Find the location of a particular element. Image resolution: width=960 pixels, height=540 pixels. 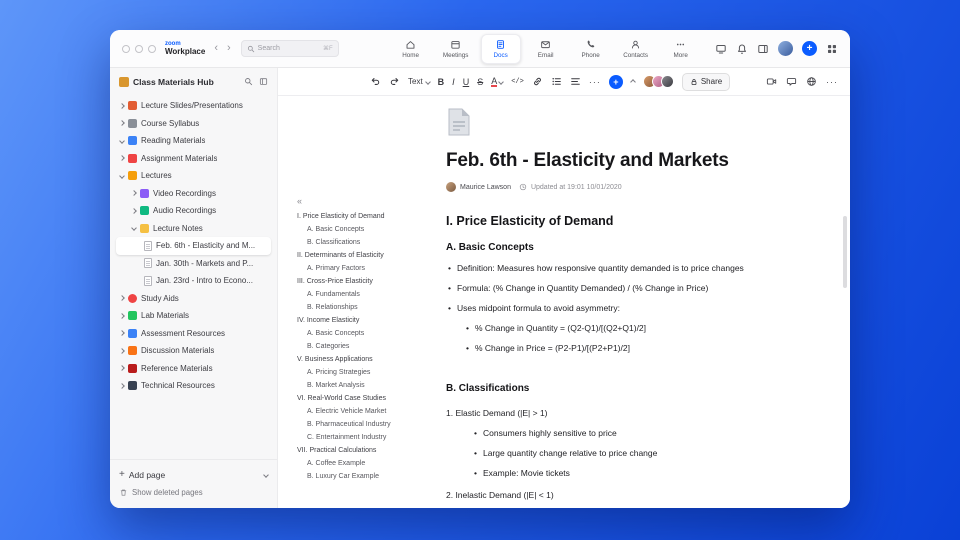

comment-icon is located at coordinates (791, 81).